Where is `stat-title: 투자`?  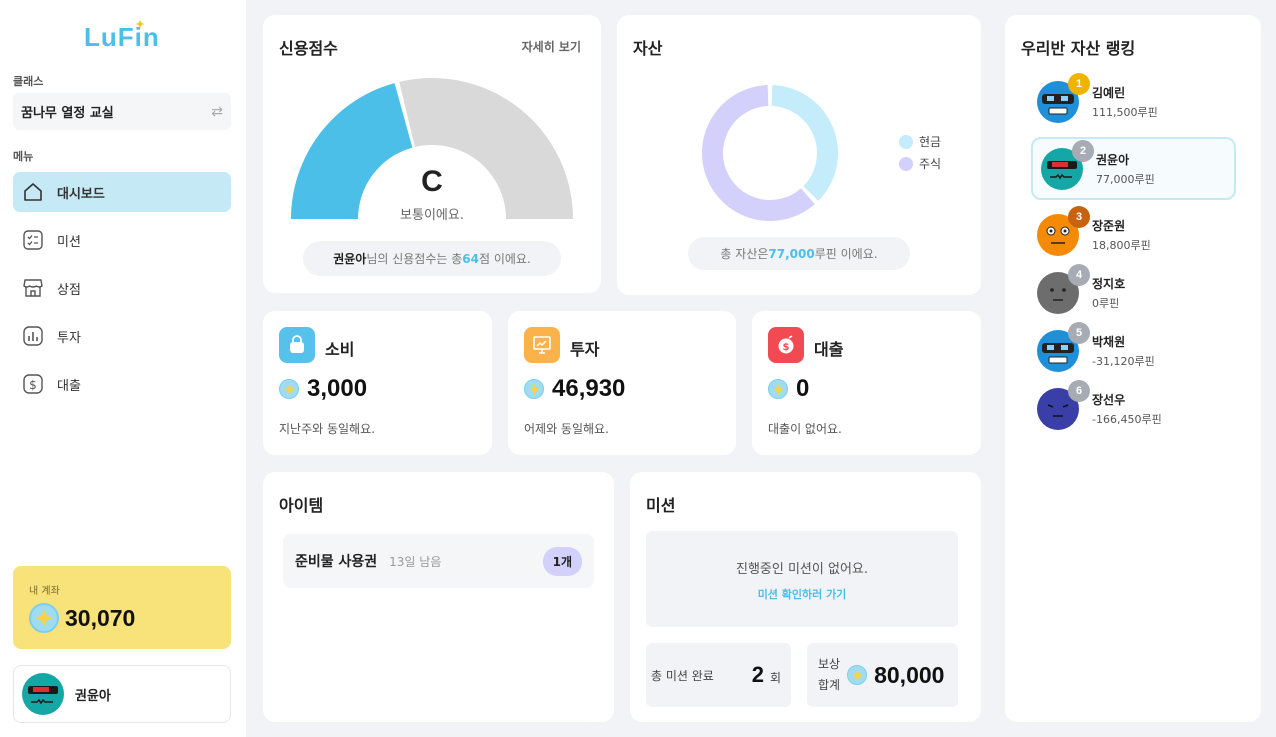
stat-title: 투자 is located at coordinates (585, 349).